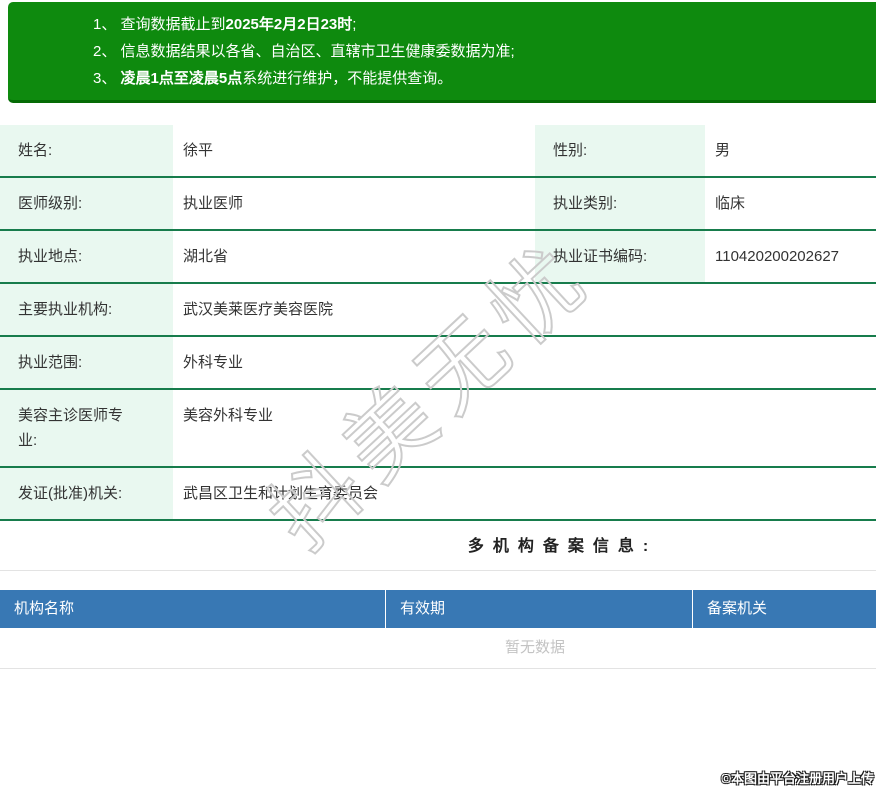 Image resolution: width=876 pixels, height=790 pixels. I want to click on field-label-certificate-no: 执业证书编码:, so click(620, 256).